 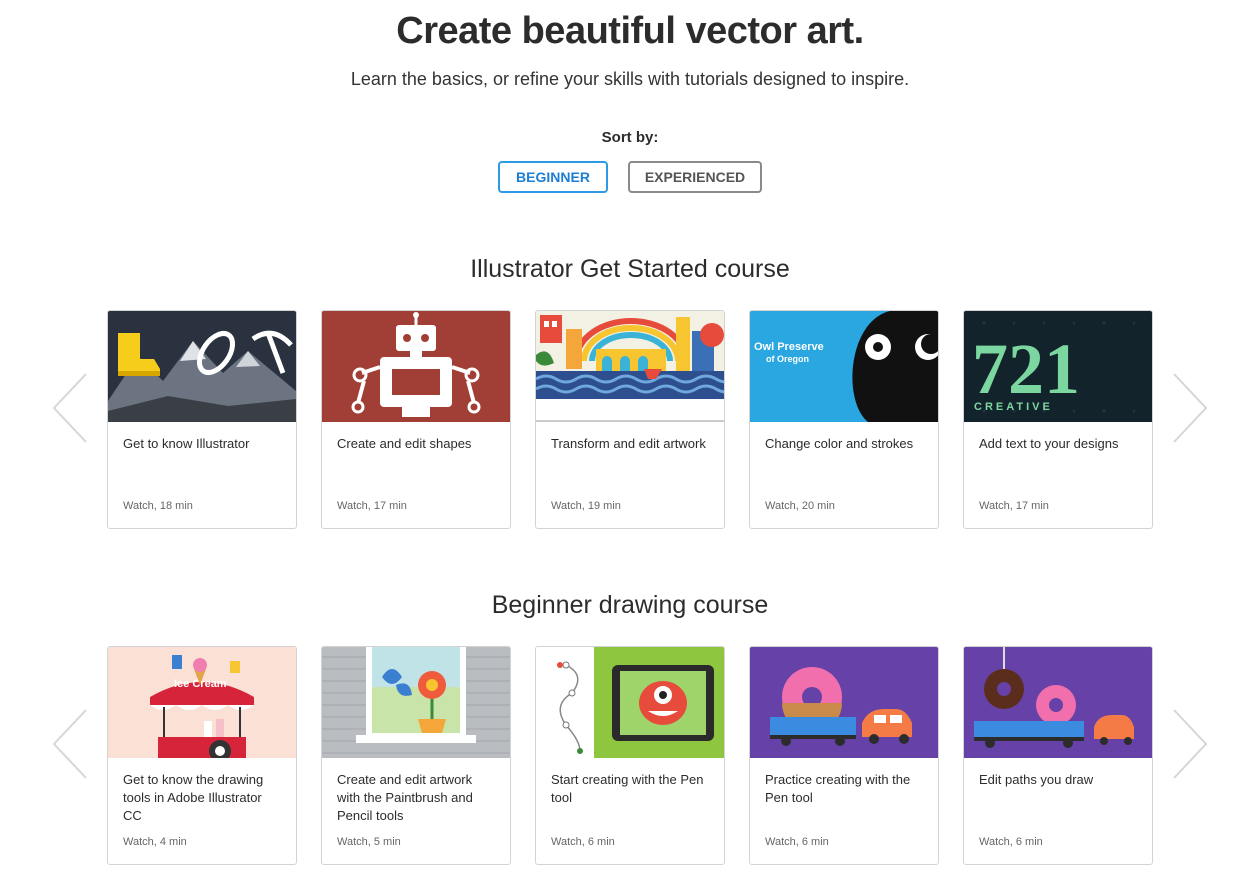 What do you see at coordinates (158, 506) in the screenshot?
I see `card-duration: Watch, 18 min` at bounding box center [158, 506].